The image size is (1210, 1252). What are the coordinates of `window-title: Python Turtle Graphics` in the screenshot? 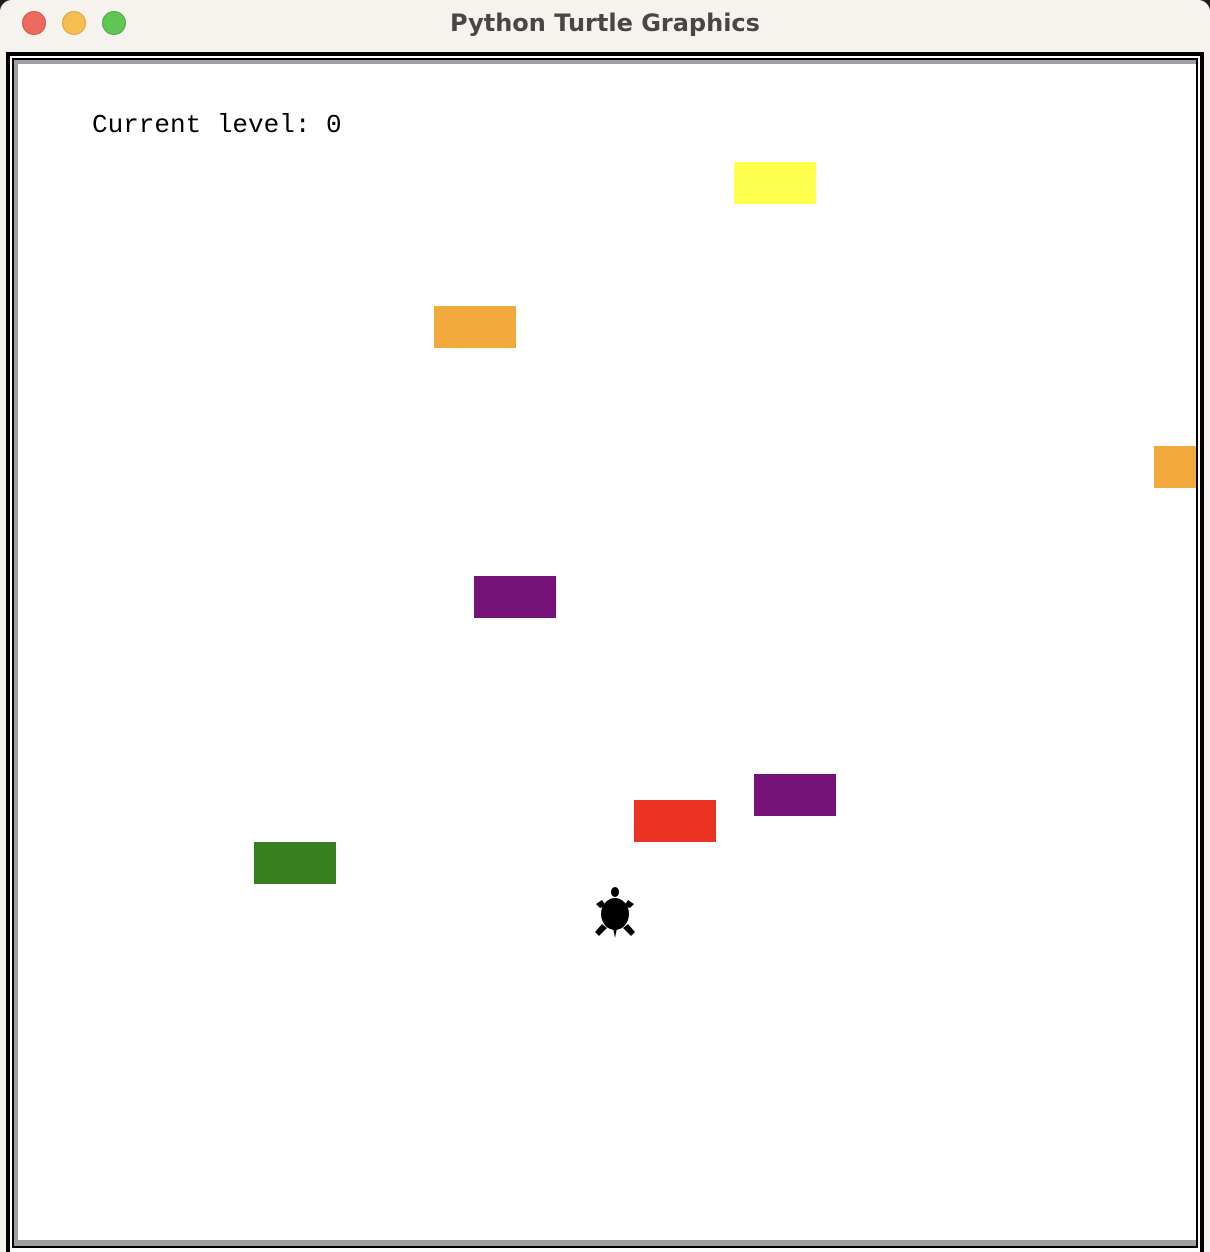 It's located at (605, 23).